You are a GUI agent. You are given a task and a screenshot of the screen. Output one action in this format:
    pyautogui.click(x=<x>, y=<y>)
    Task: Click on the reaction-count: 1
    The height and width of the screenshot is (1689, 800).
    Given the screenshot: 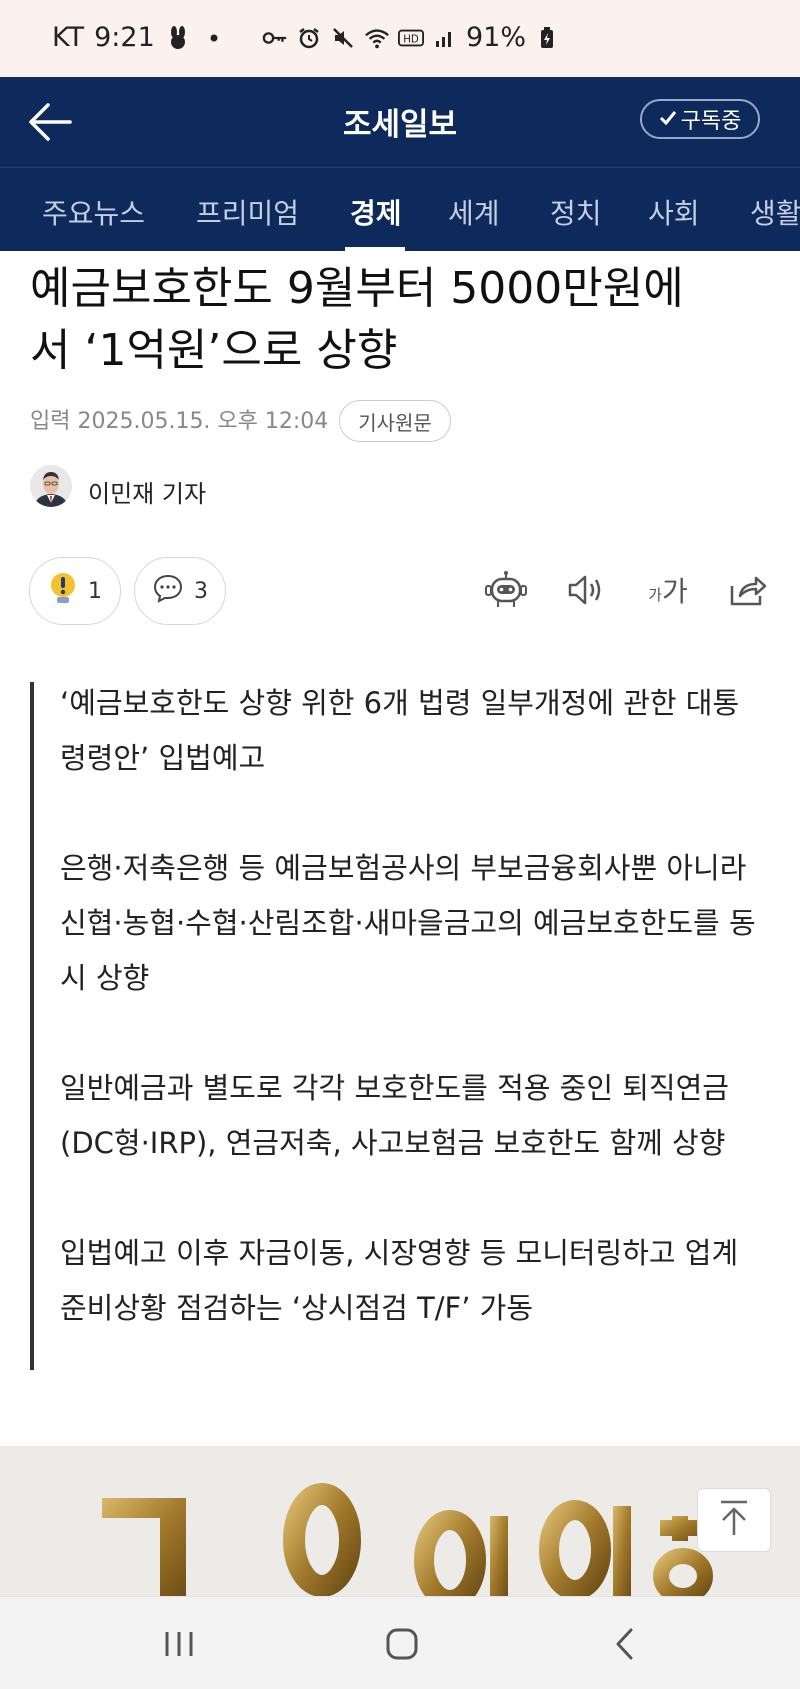 What is the action you would take?
    pyautogui.click(x=95, y=591)
    